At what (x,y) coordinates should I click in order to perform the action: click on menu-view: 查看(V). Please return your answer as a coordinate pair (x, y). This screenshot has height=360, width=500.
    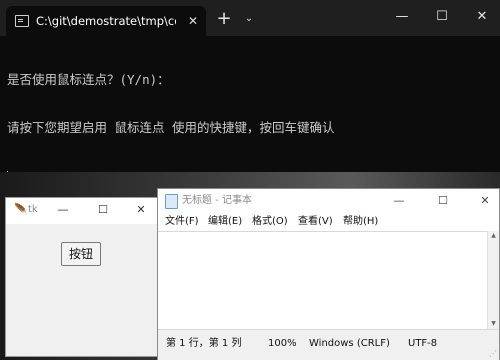
    Looking at the image, I should click on (315, 222).